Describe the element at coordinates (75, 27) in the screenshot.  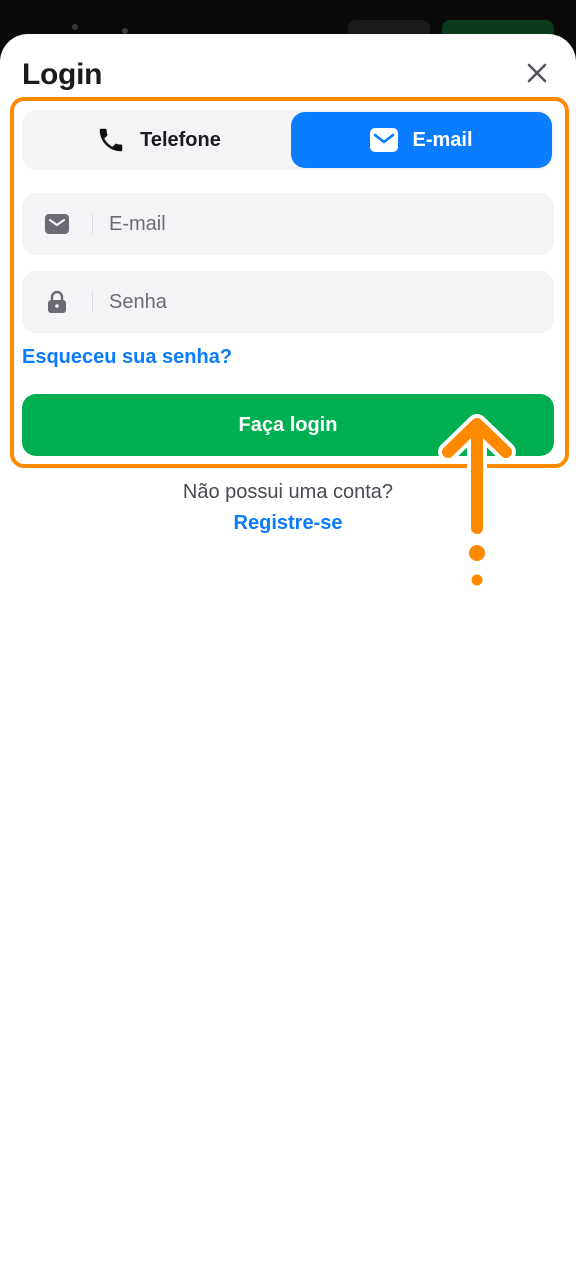
I see `background-dot` at that location.